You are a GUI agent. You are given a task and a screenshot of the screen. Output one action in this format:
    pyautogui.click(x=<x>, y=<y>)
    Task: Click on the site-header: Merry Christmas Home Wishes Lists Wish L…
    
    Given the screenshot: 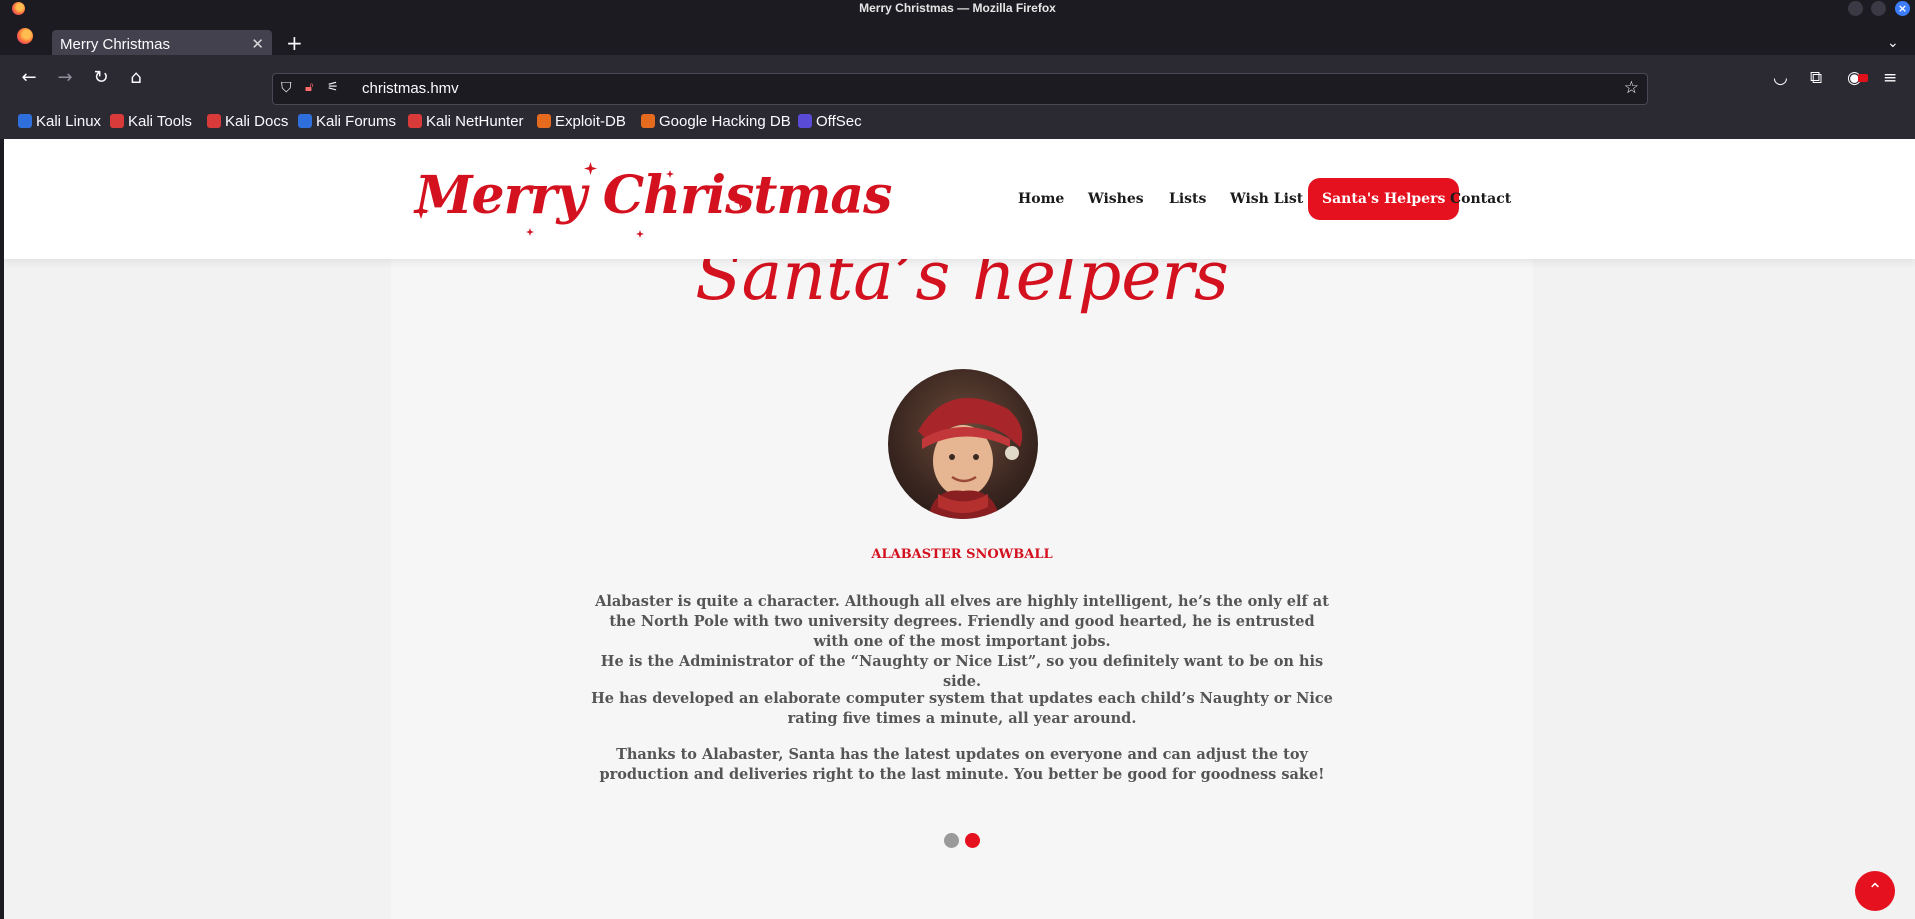 What is the action you would take?
    pyautogui.click(x=959, y=199)
    